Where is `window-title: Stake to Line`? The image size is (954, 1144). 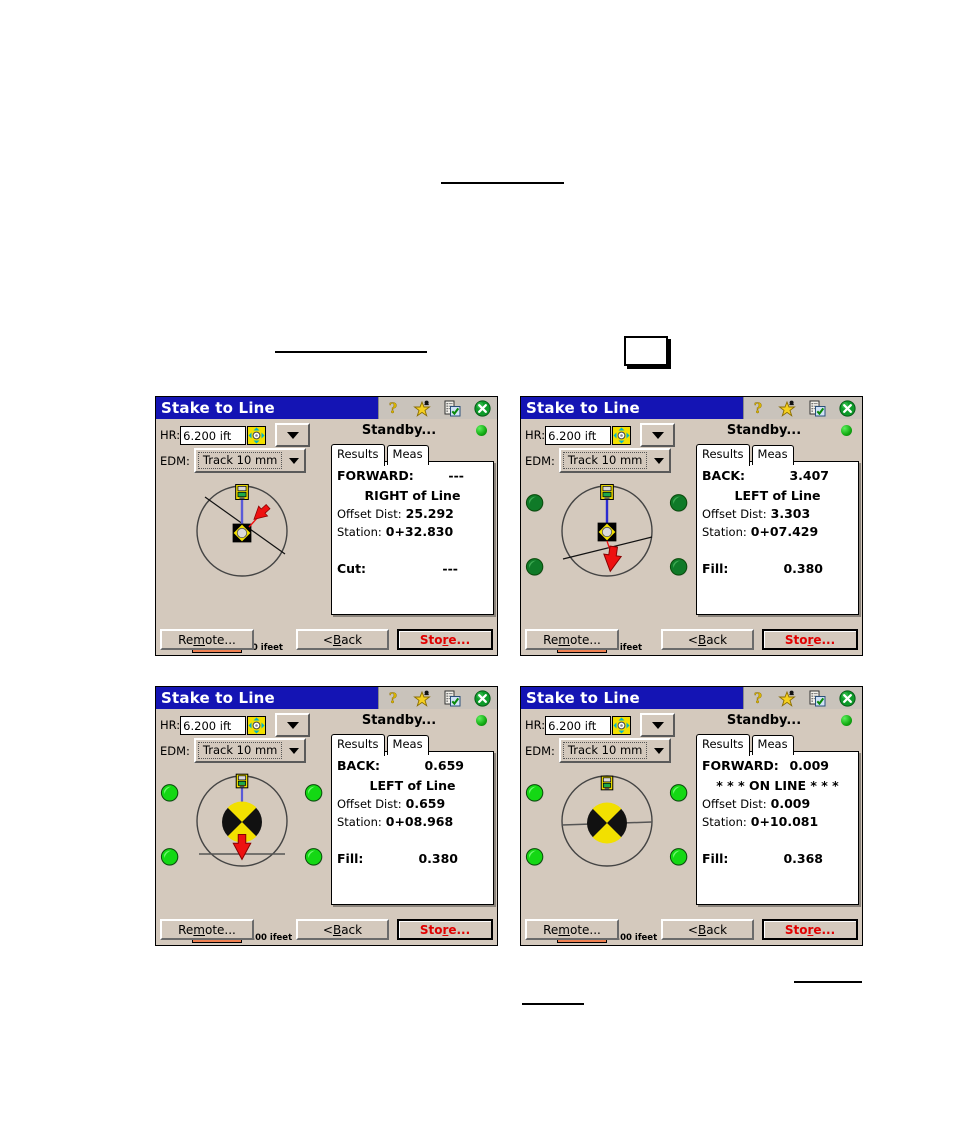
window-title: Stake to Line is located at coordinates (218, 408).